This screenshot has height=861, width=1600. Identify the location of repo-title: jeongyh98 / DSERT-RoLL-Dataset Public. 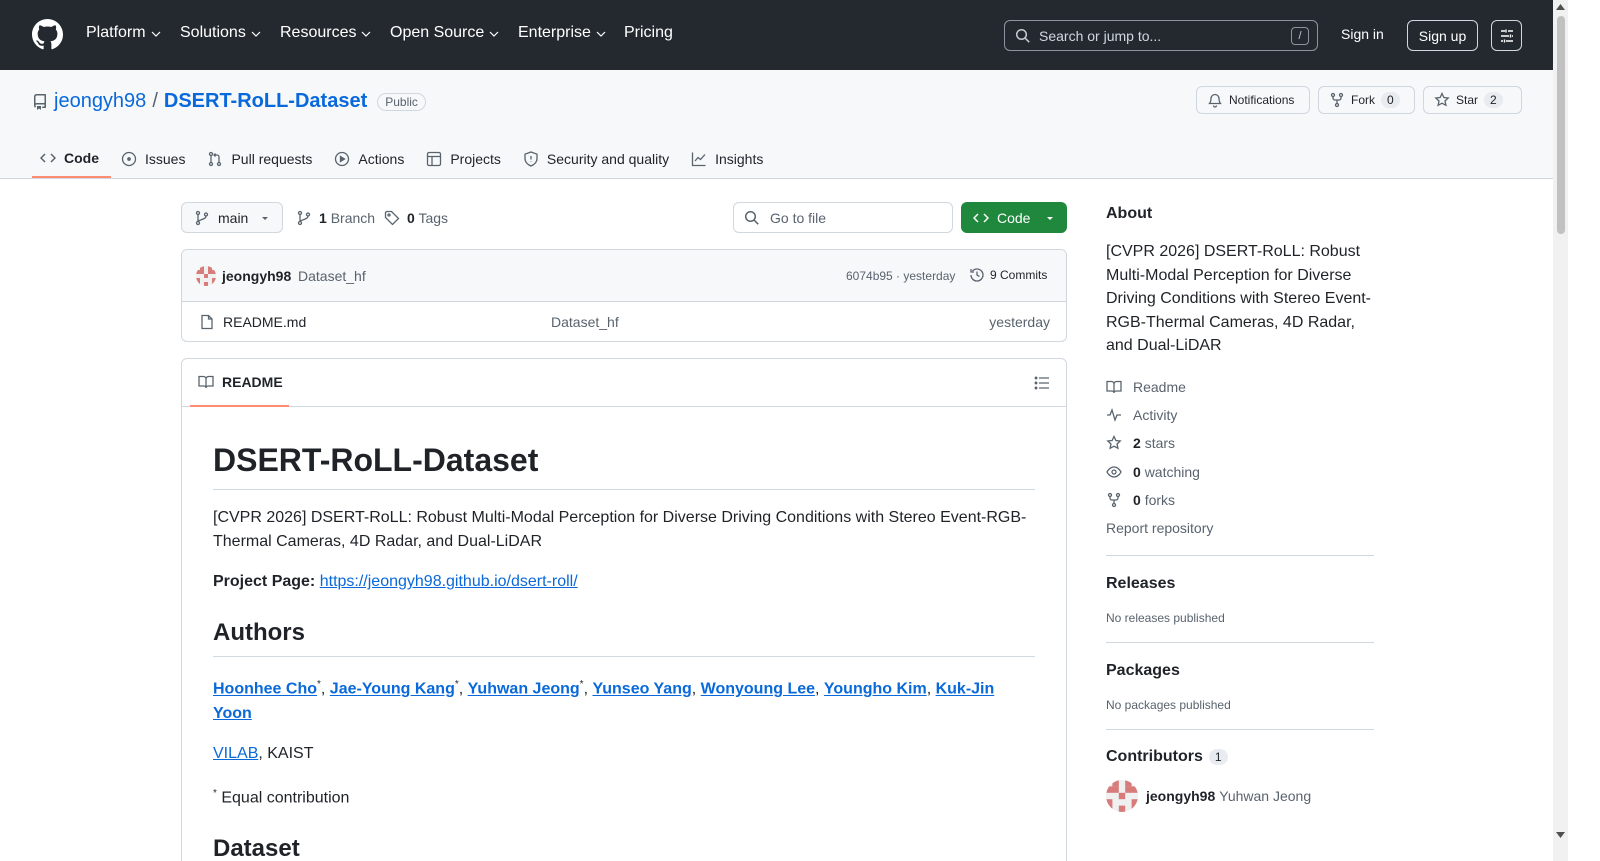
(229, 101).